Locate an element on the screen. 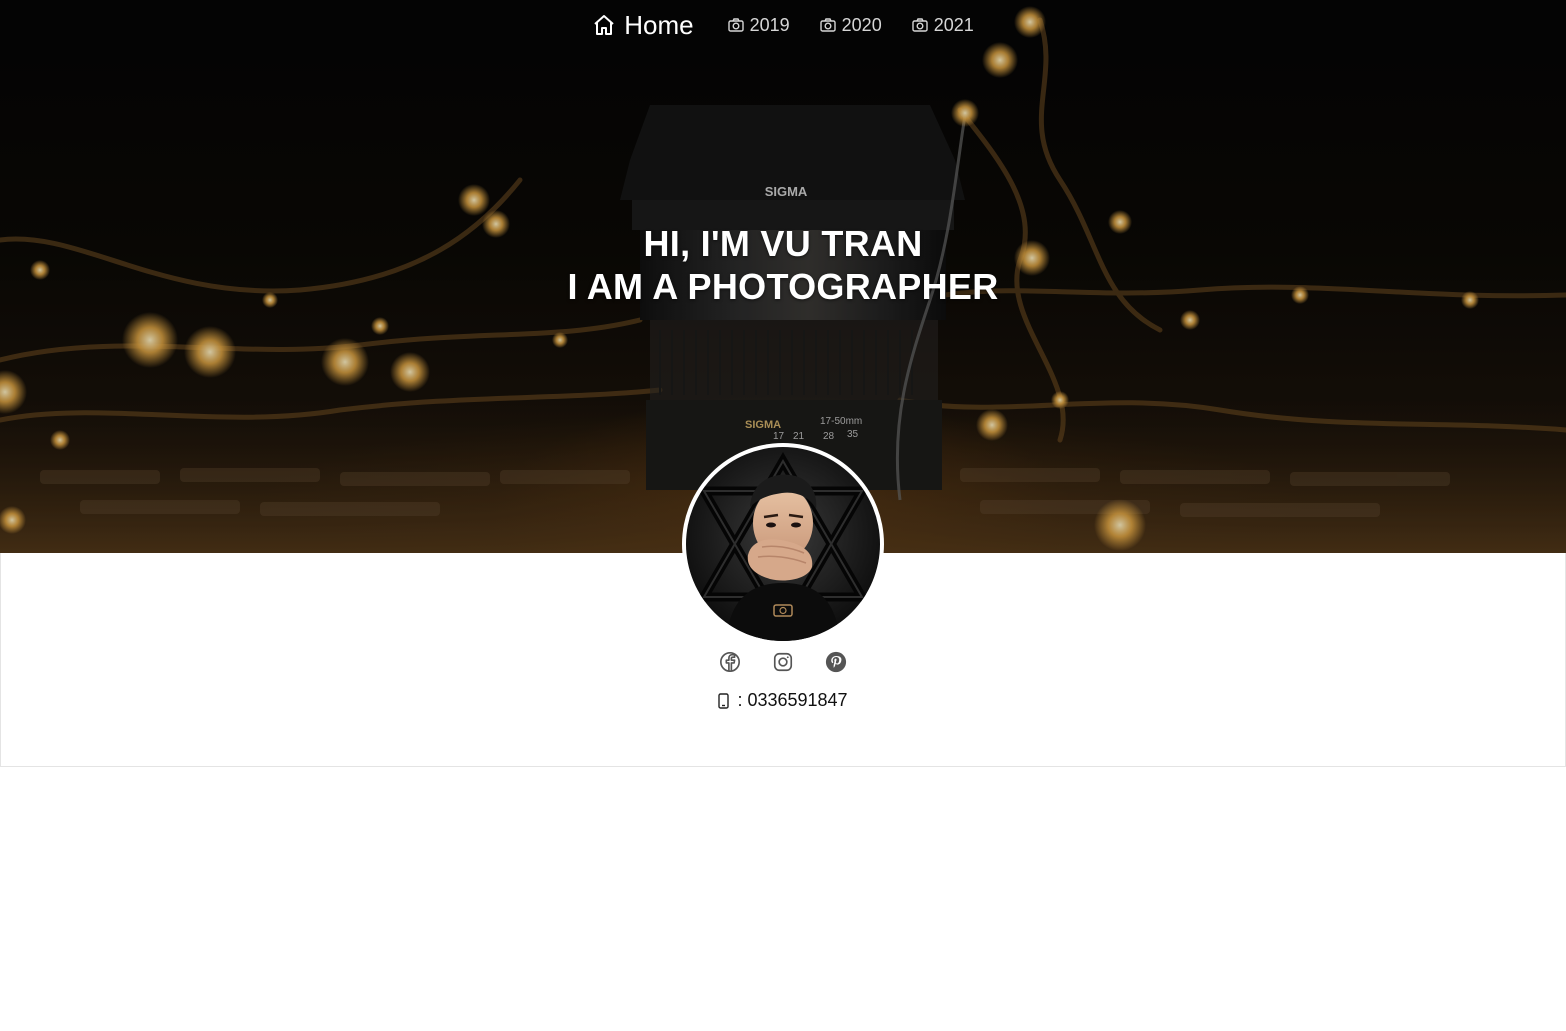 The image size is (1566, 1031). nav-2019-link: 2019 is located at coordinates (758, 25).